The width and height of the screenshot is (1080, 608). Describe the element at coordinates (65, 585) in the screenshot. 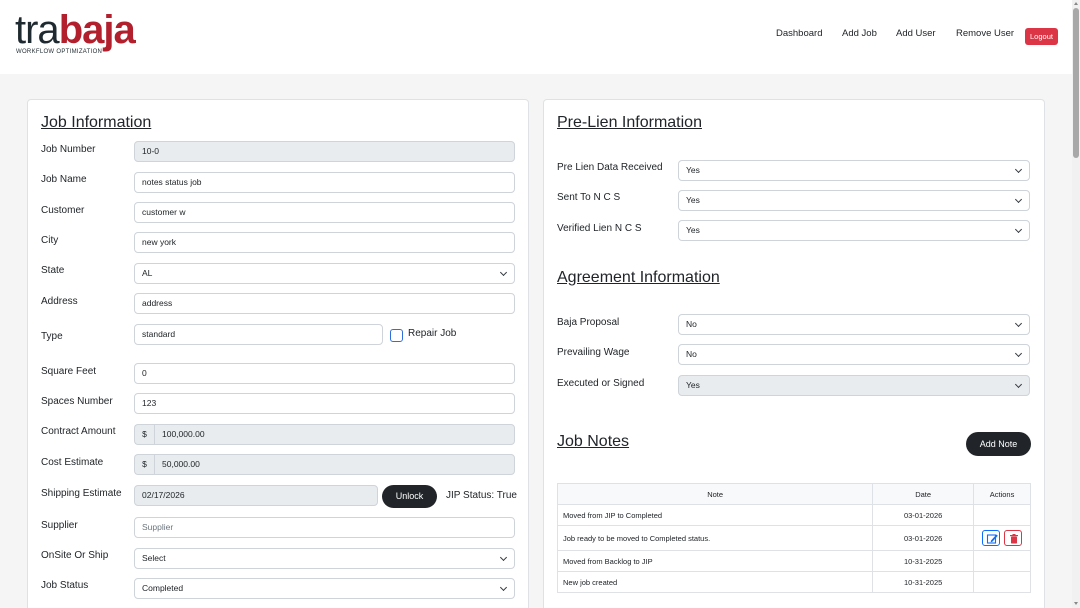

I see `job-status-label: Job Status` at that location.